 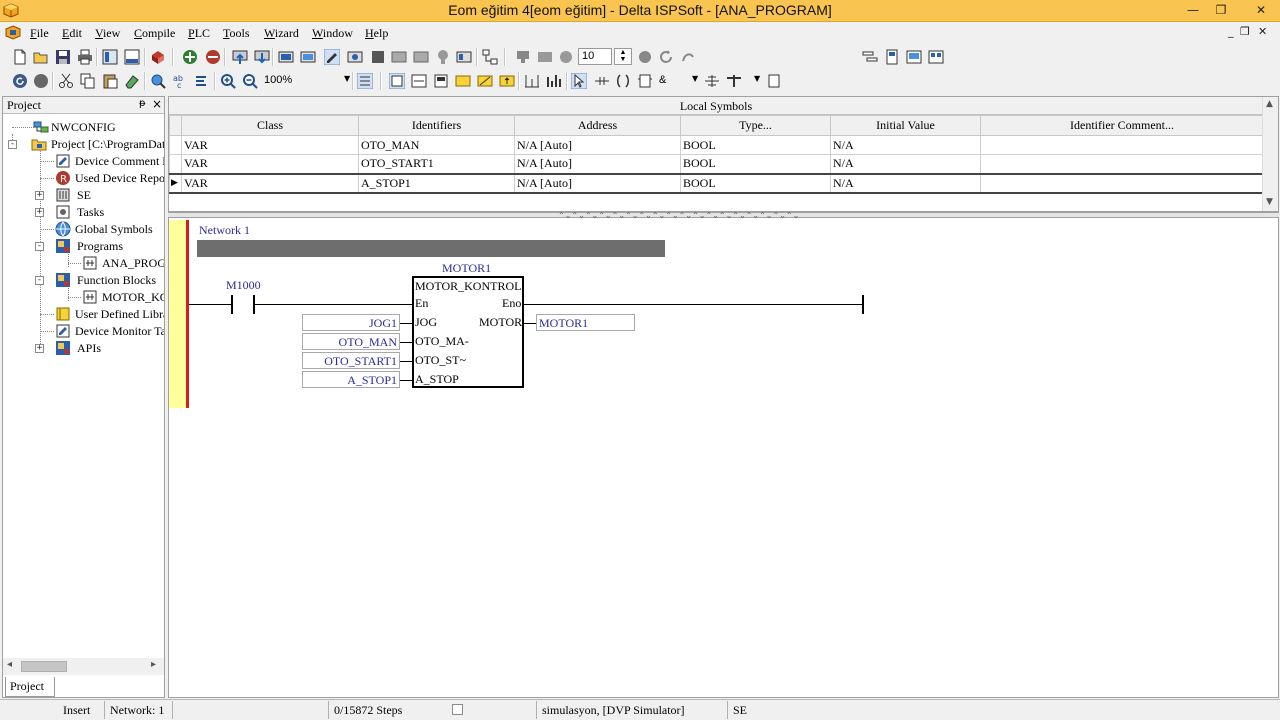 What do you see at coordinates (532, 81) in the screenshot?
I see `vertical-line-icon` at bounding box center [532, 81].